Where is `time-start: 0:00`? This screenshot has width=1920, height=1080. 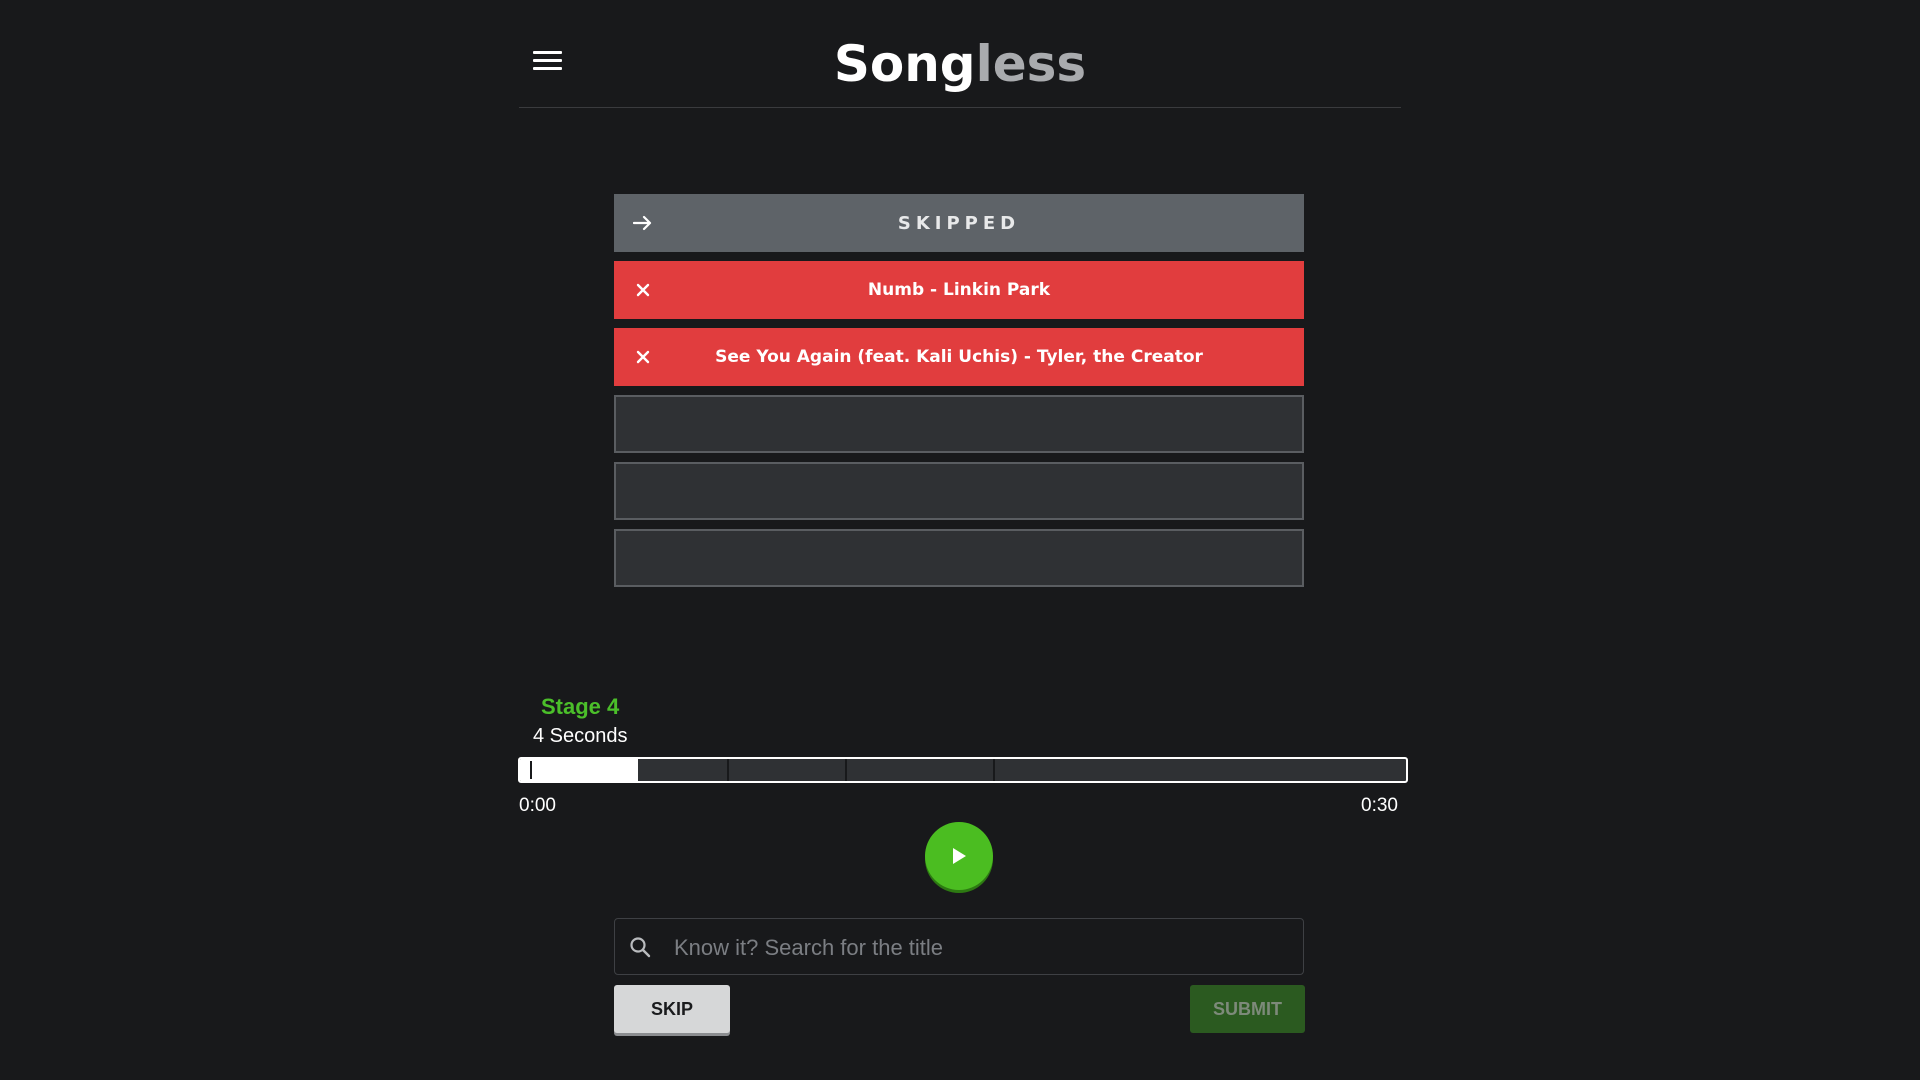 time-start: 0:00 is located at coordinates (537, 805).